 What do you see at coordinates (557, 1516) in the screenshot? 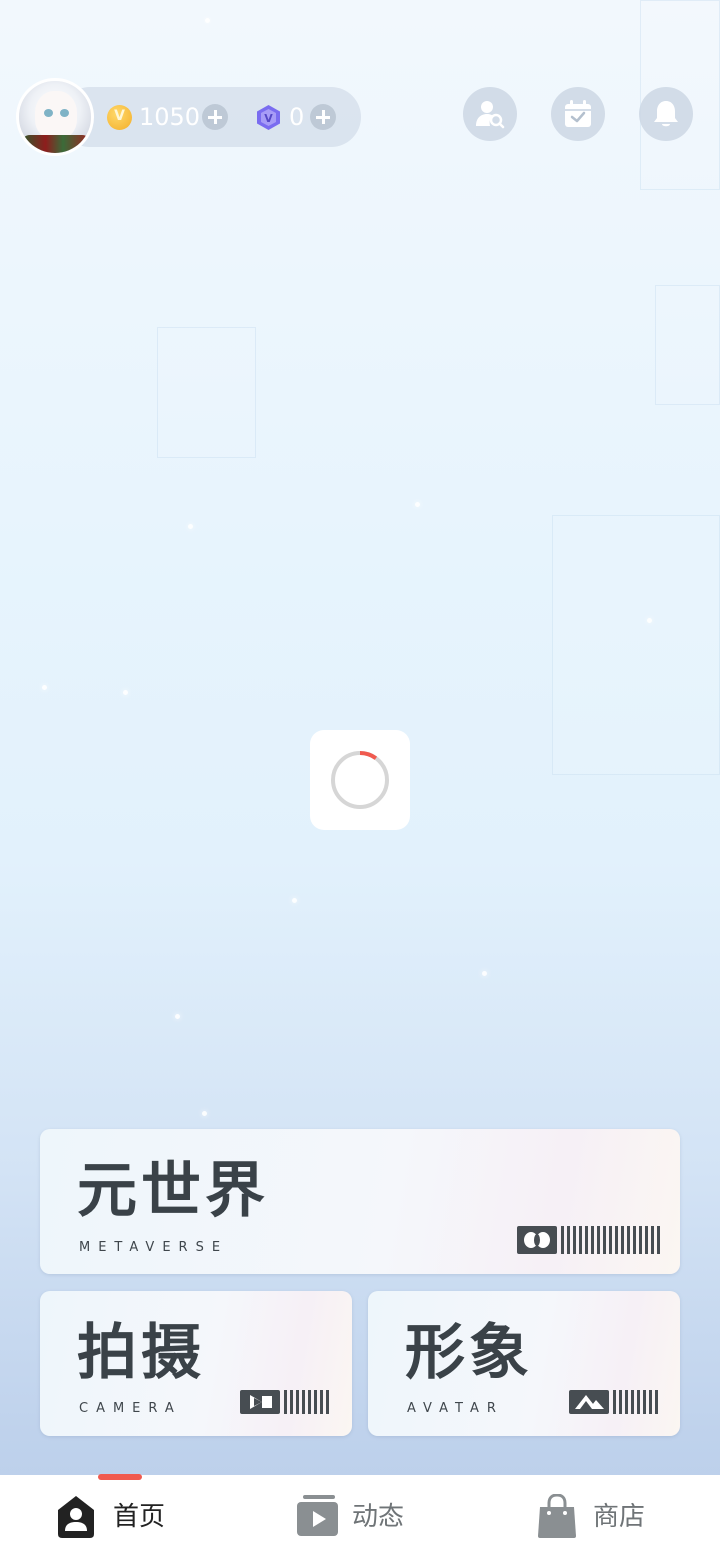
I see `shopping-bag-icon` at bounding box center [557, 1516].